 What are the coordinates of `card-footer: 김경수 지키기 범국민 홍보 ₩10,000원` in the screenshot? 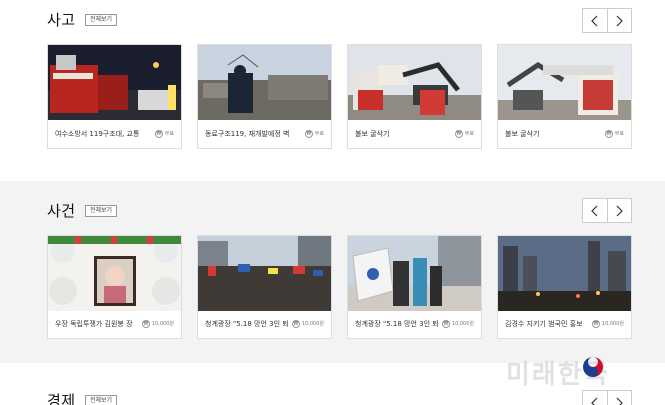 It's located at (564, 323).